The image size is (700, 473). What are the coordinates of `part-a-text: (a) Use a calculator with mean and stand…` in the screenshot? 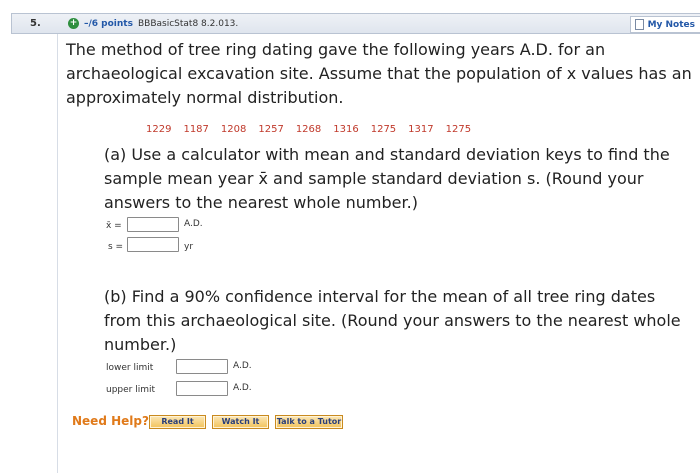 It's located at (387, 178).